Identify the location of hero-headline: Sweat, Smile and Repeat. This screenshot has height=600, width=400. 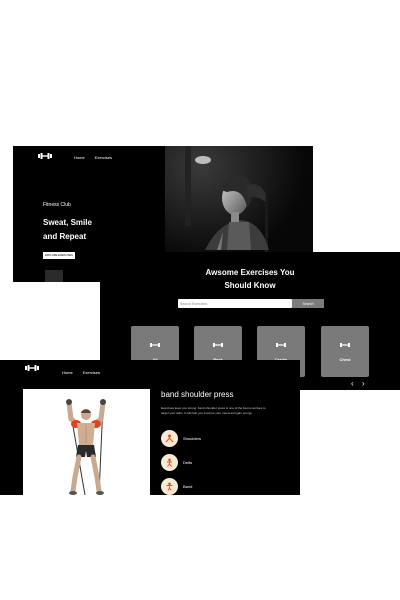
(83, 230).